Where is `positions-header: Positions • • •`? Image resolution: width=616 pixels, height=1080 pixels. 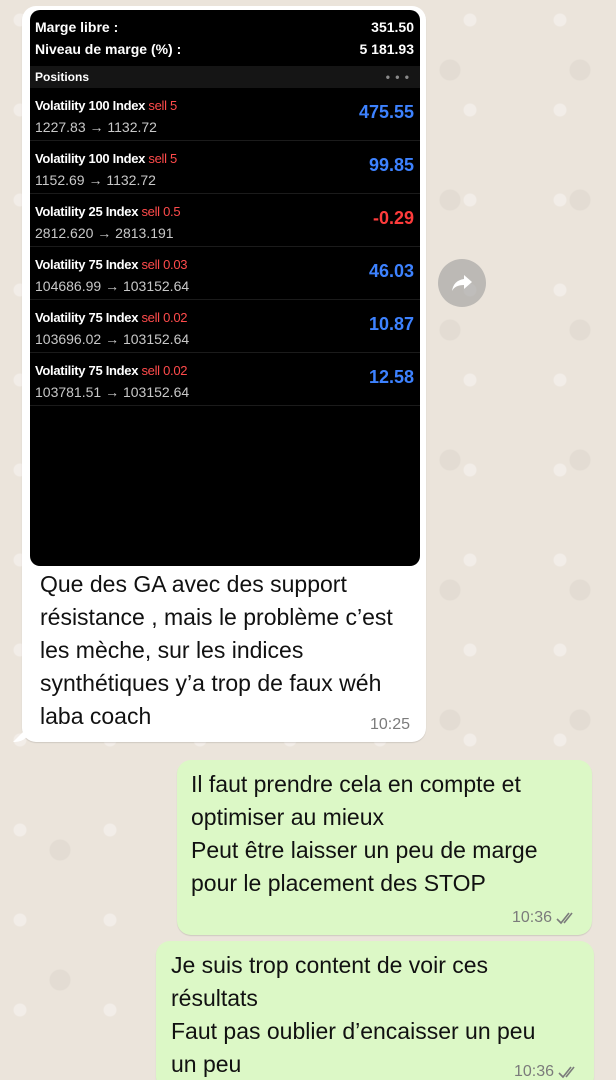 positions-header: Positions • • • is located at coordinates (225, 77).